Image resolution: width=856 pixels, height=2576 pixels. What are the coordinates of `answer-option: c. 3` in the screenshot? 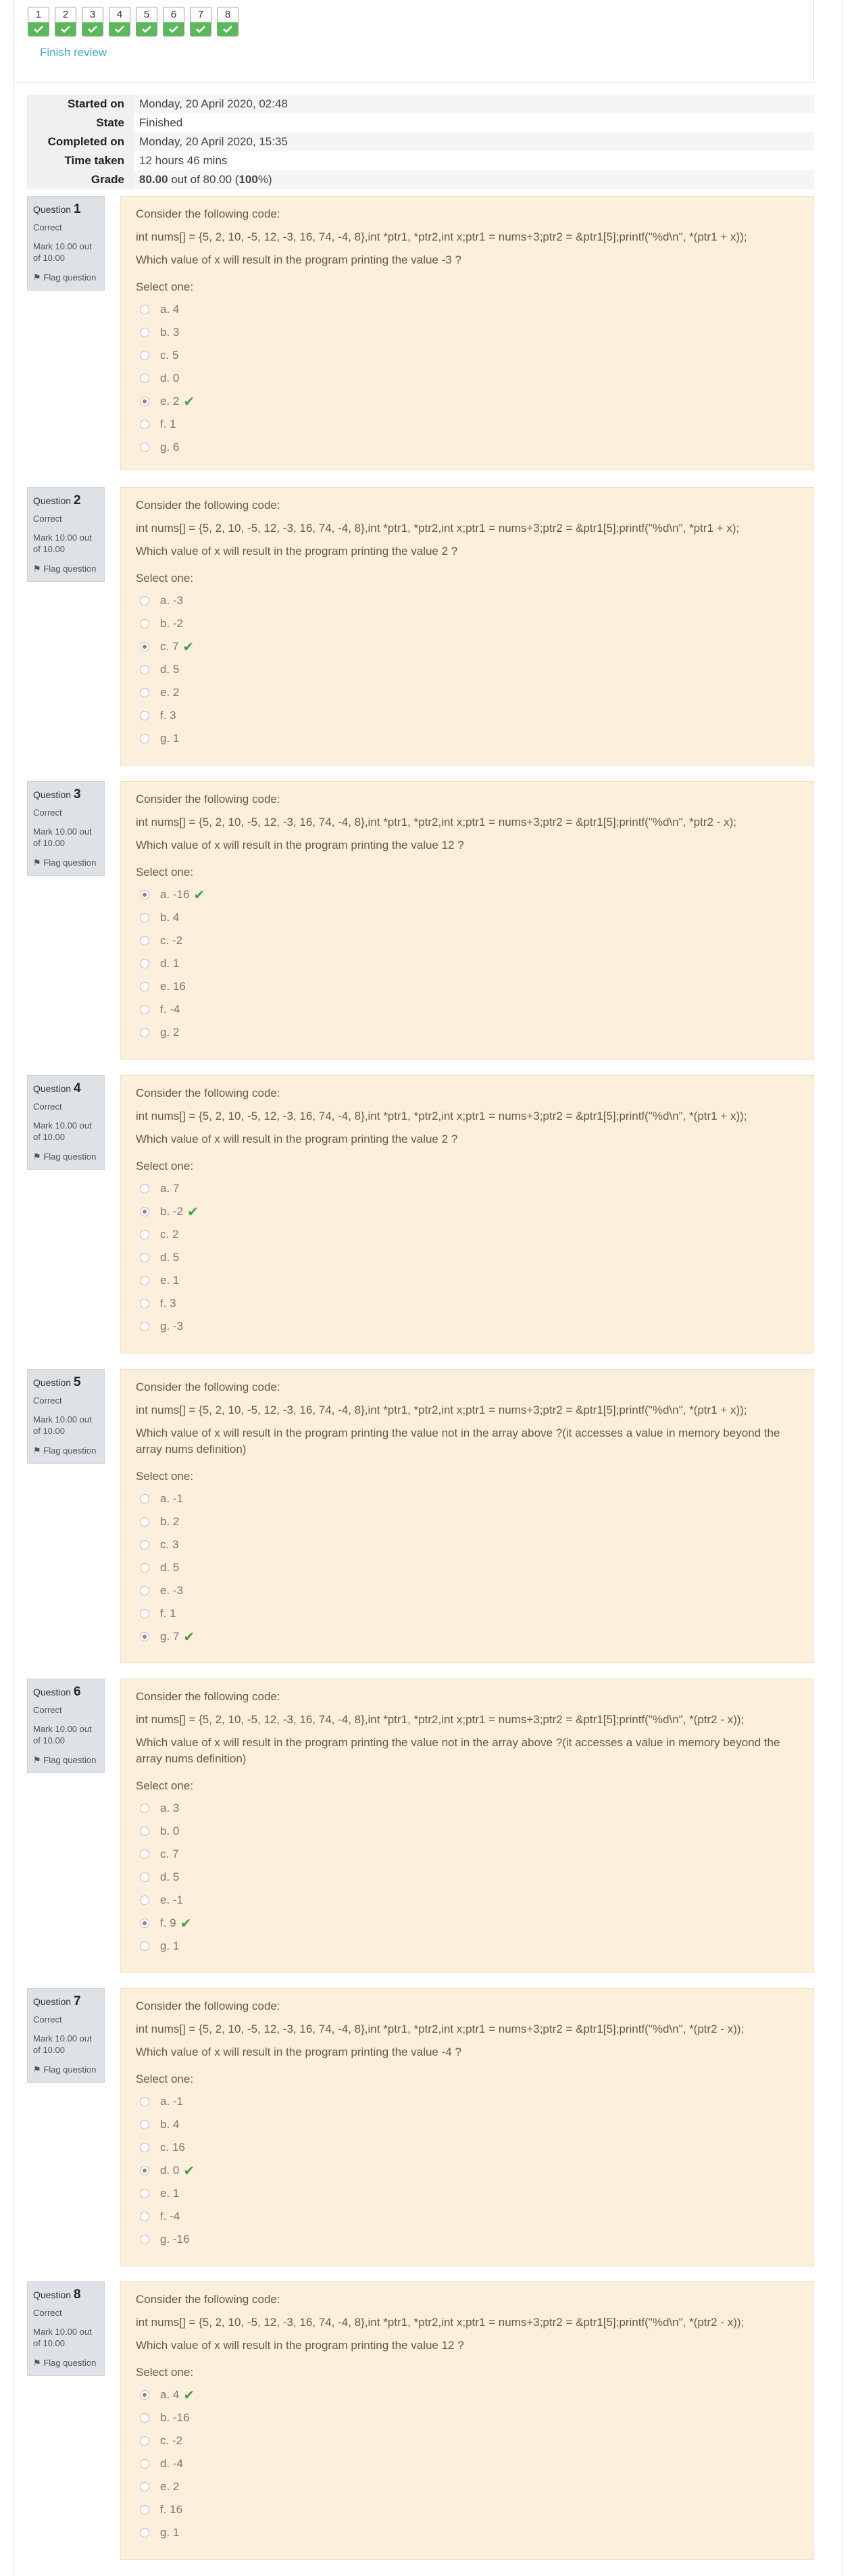 It's located at (467, 1545).